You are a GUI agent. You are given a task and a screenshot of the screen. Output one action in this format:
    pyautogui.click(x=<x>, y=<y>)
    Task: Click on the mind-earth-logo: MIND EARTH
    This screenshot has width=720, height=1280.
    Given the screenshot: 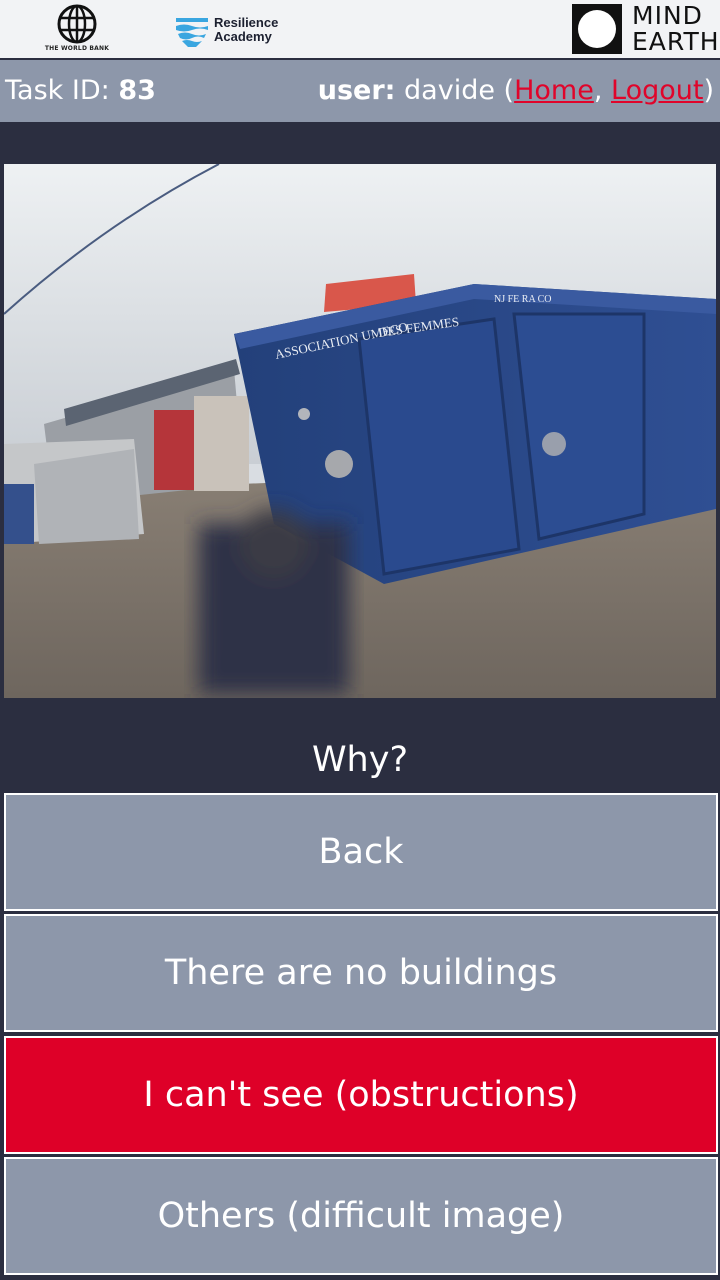 What is the action you would take?
    pyautogui.click(x=646, y=29)
    